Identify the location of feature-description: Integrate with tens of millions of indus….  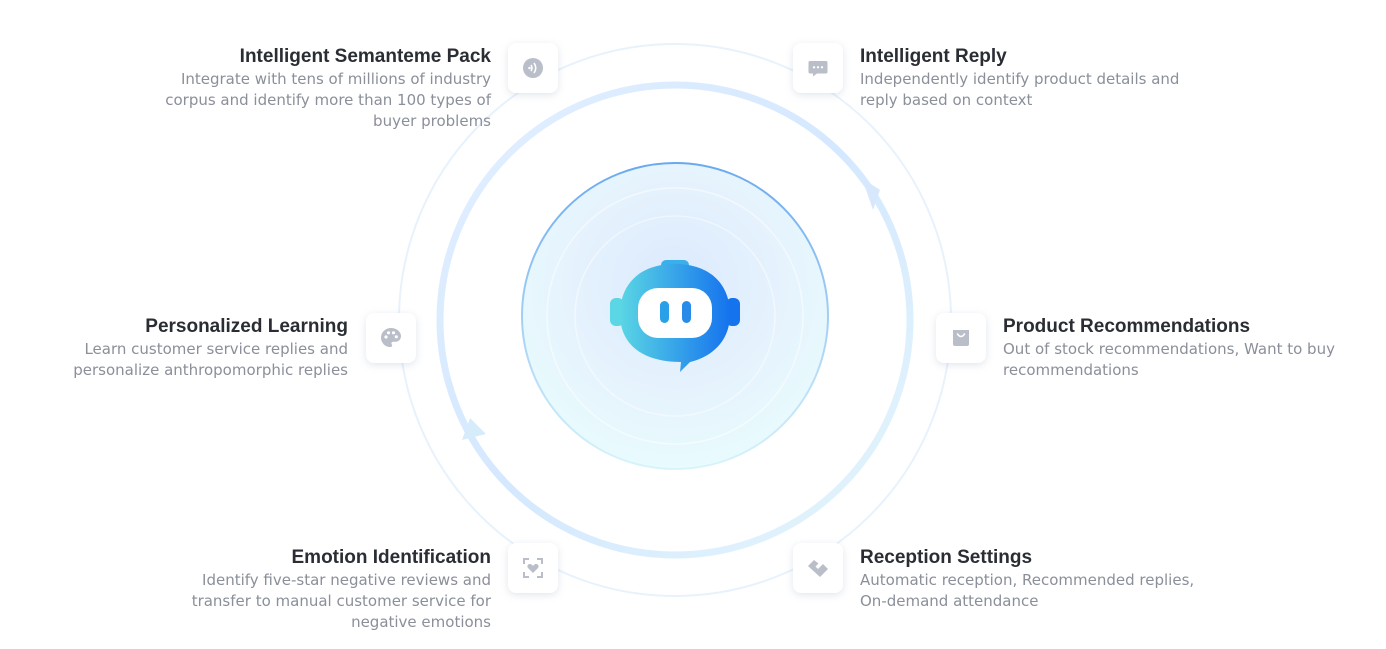
(328, 100).